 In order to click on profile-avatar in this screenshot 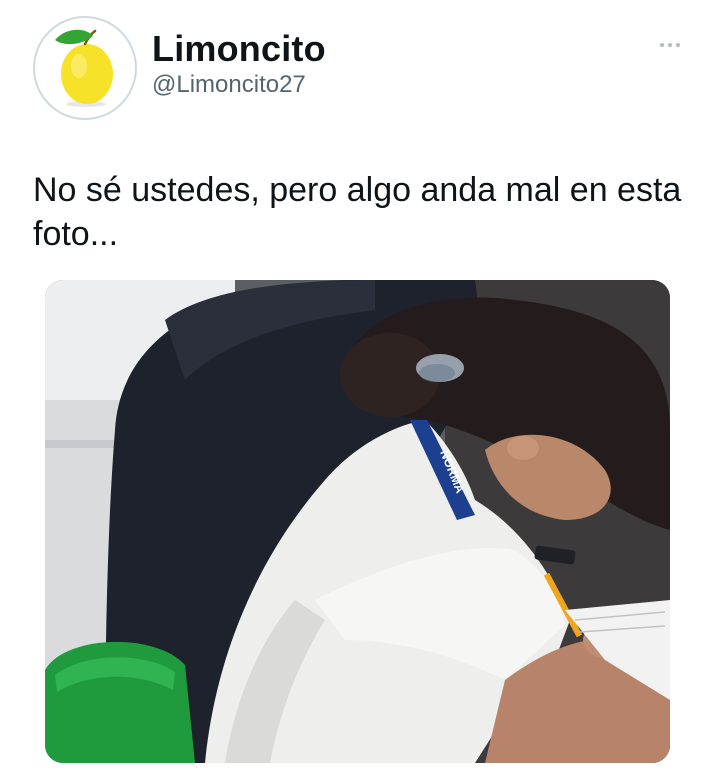, I will do `click(85, 68)`.